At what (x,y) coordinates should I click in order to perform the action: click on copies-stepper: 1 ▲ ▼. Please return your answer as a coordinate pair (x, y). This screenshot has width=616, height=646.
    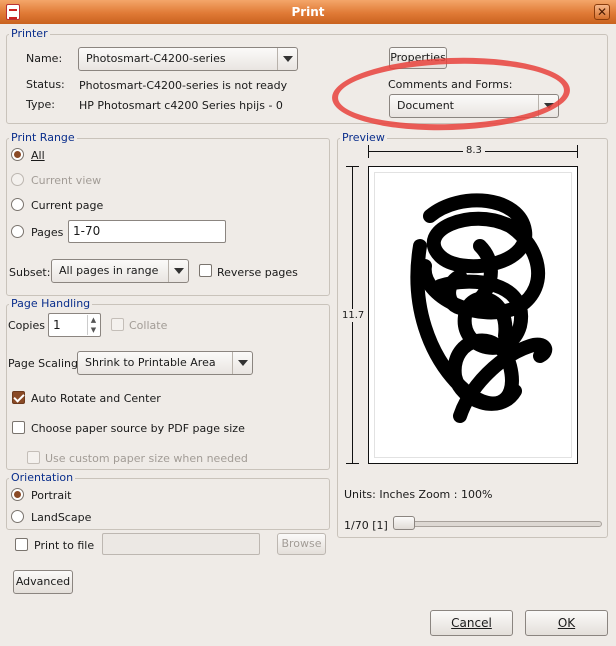
    Looking at the image, I should click on (74, 325).